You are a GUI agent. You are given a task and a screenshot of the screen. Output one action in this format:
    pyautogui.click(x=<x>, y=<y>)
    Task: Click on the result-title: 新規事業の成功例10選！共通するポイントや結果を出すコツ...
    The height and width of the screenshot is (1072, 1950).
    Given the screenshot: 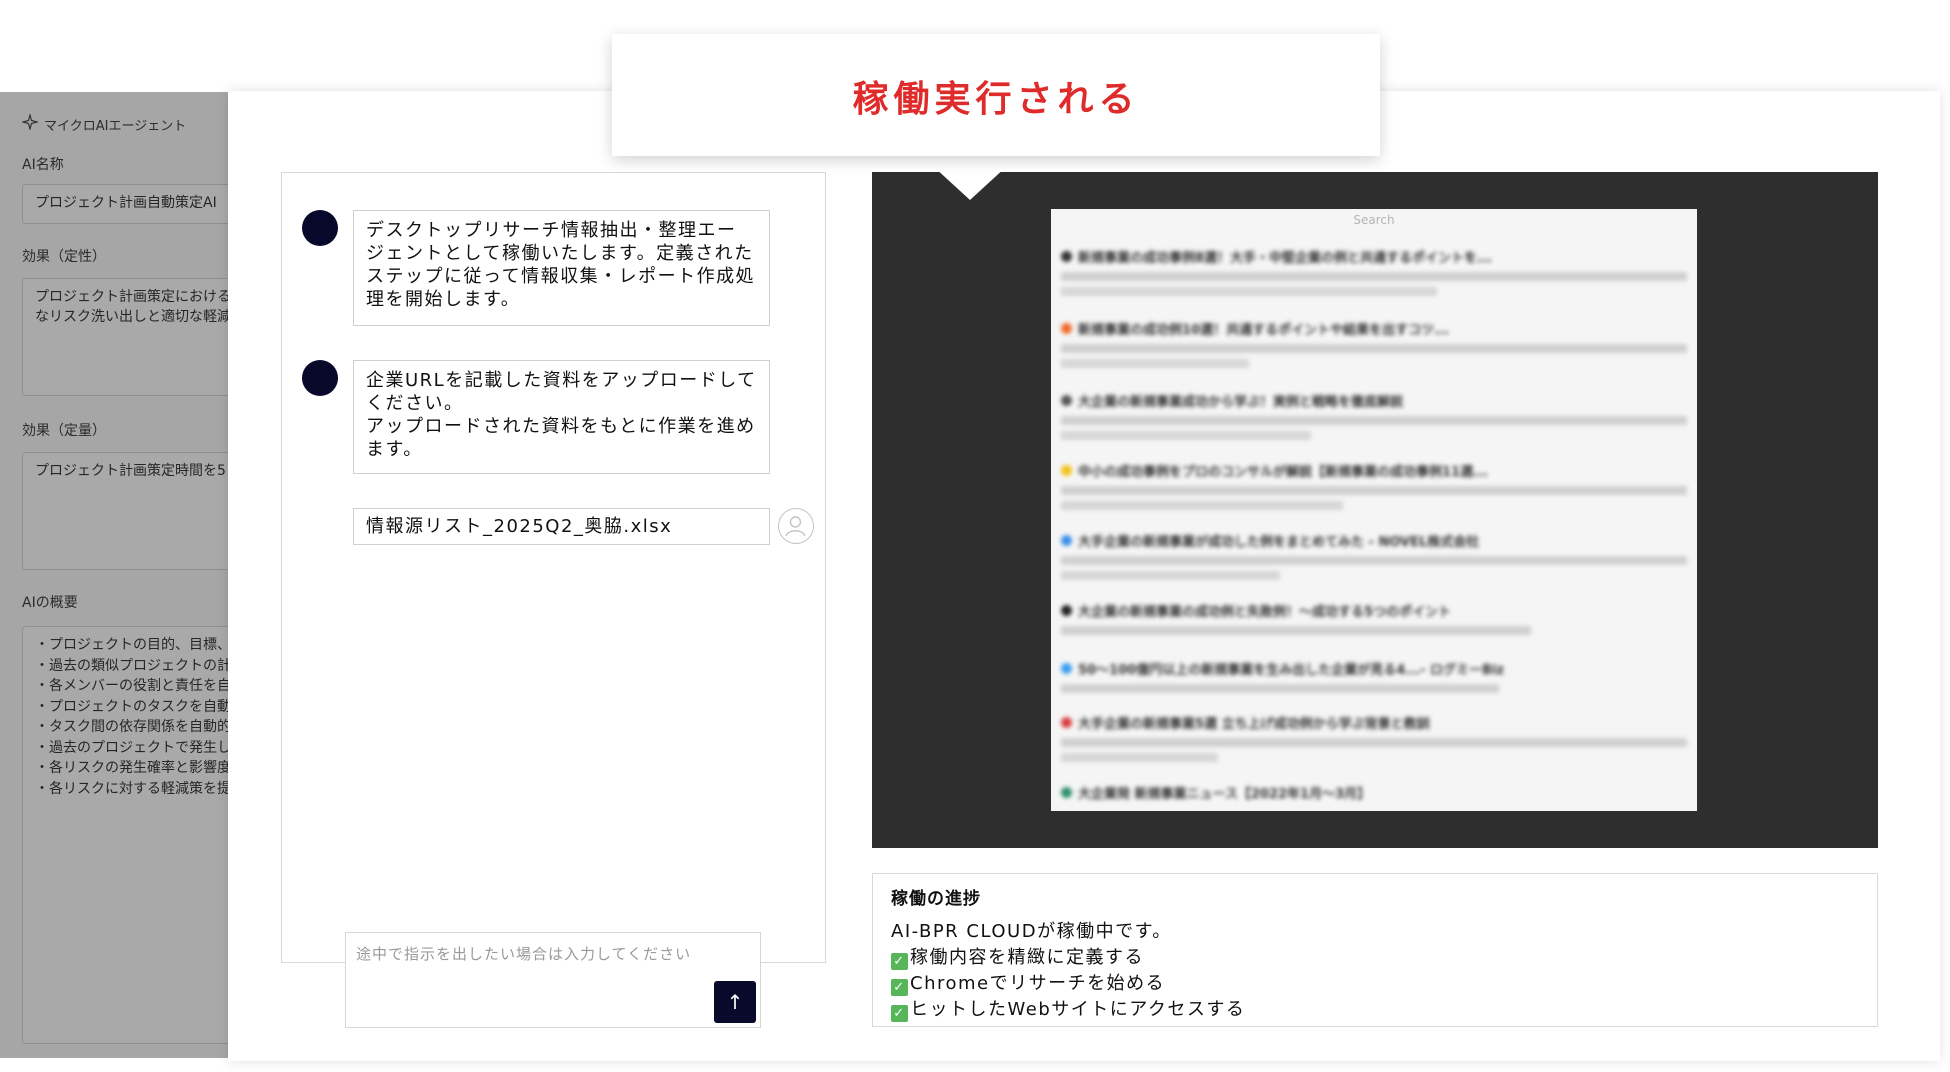 What is the action you would take?
    pyautogui.click(x=1263, y=330)
    